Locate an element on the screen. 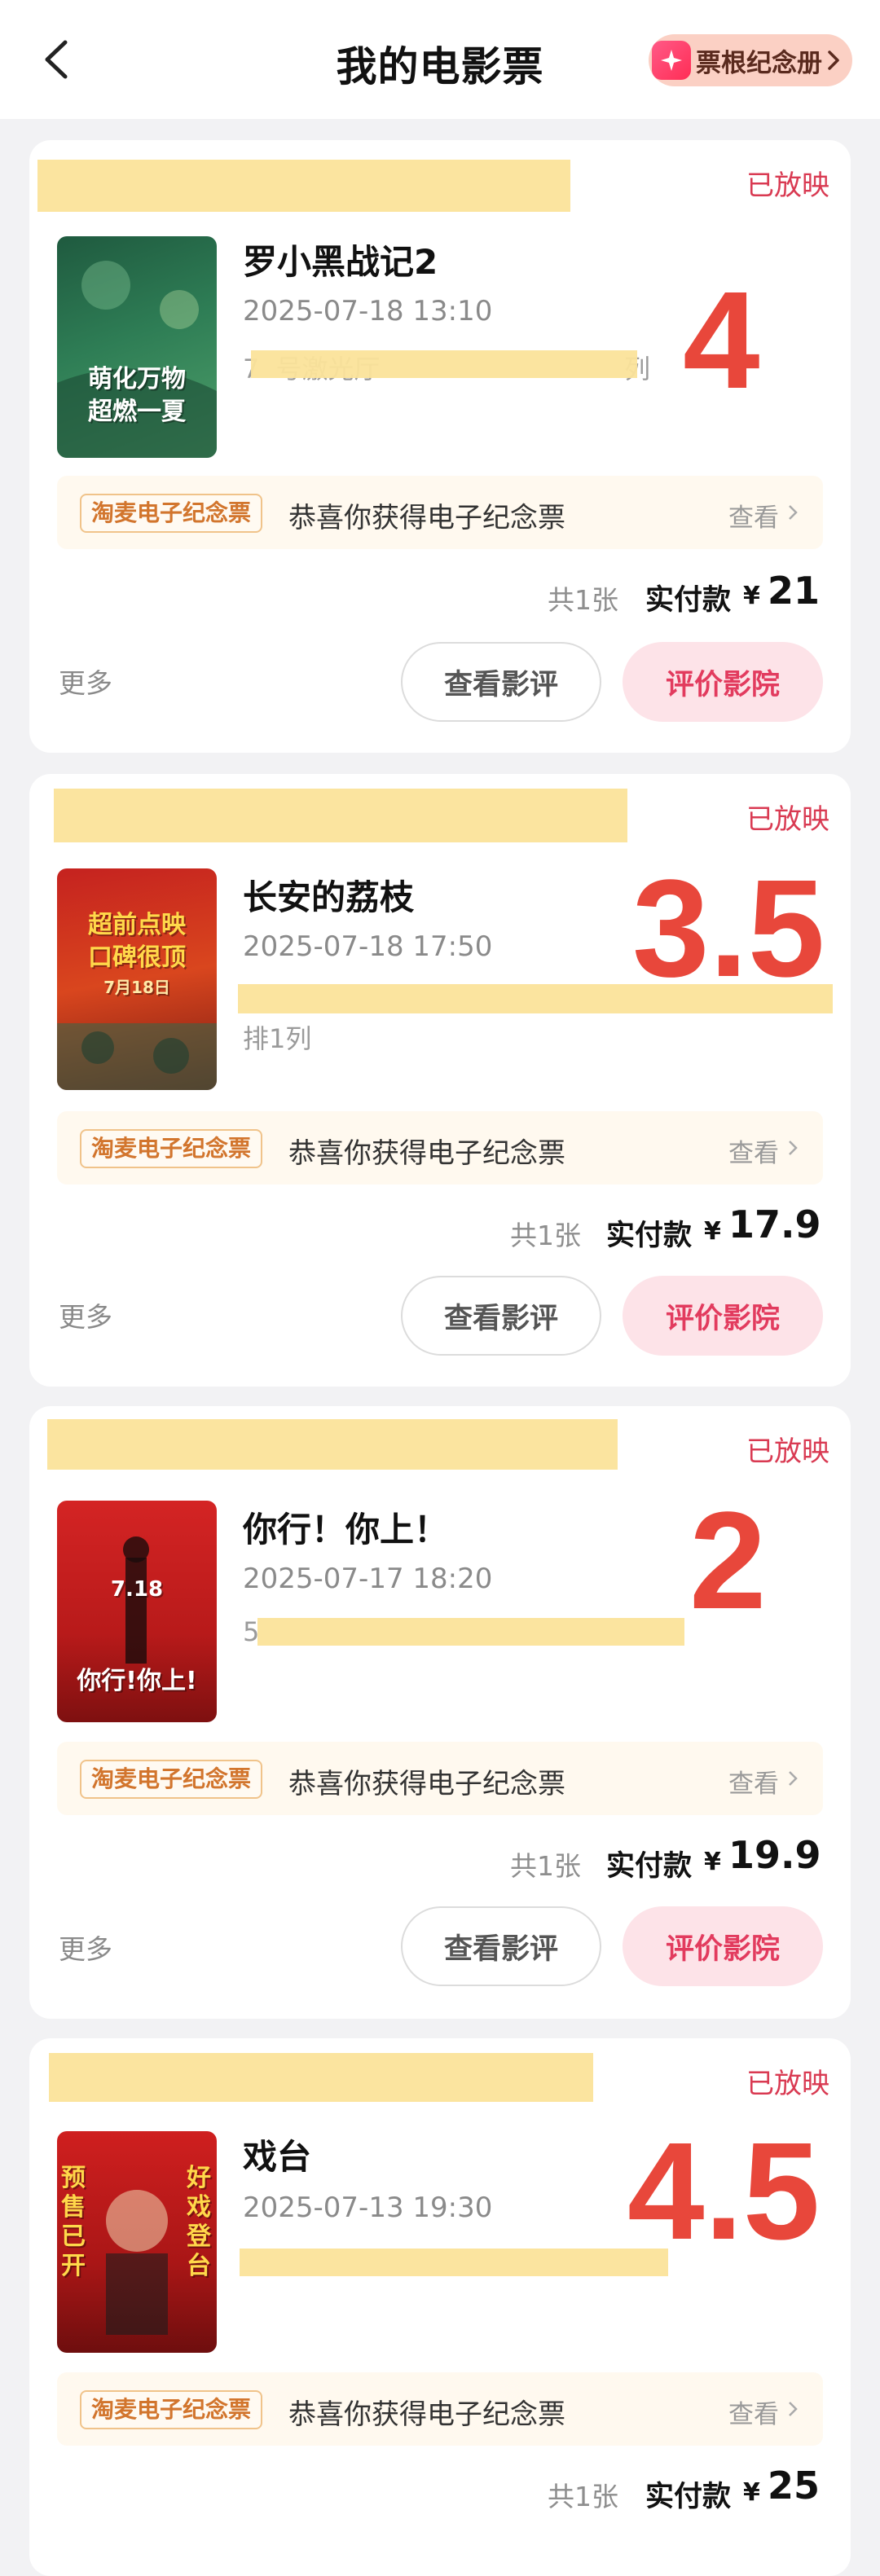 The height and width of the screenshot is (2576, 880). paid-amount: 17.9 is located at coordinates (774, 1224).